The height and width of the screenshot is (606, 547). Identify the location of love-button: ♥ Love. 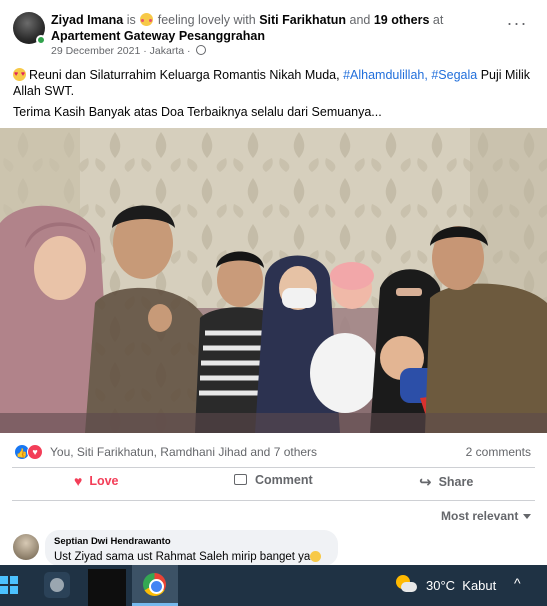
(96, 485).